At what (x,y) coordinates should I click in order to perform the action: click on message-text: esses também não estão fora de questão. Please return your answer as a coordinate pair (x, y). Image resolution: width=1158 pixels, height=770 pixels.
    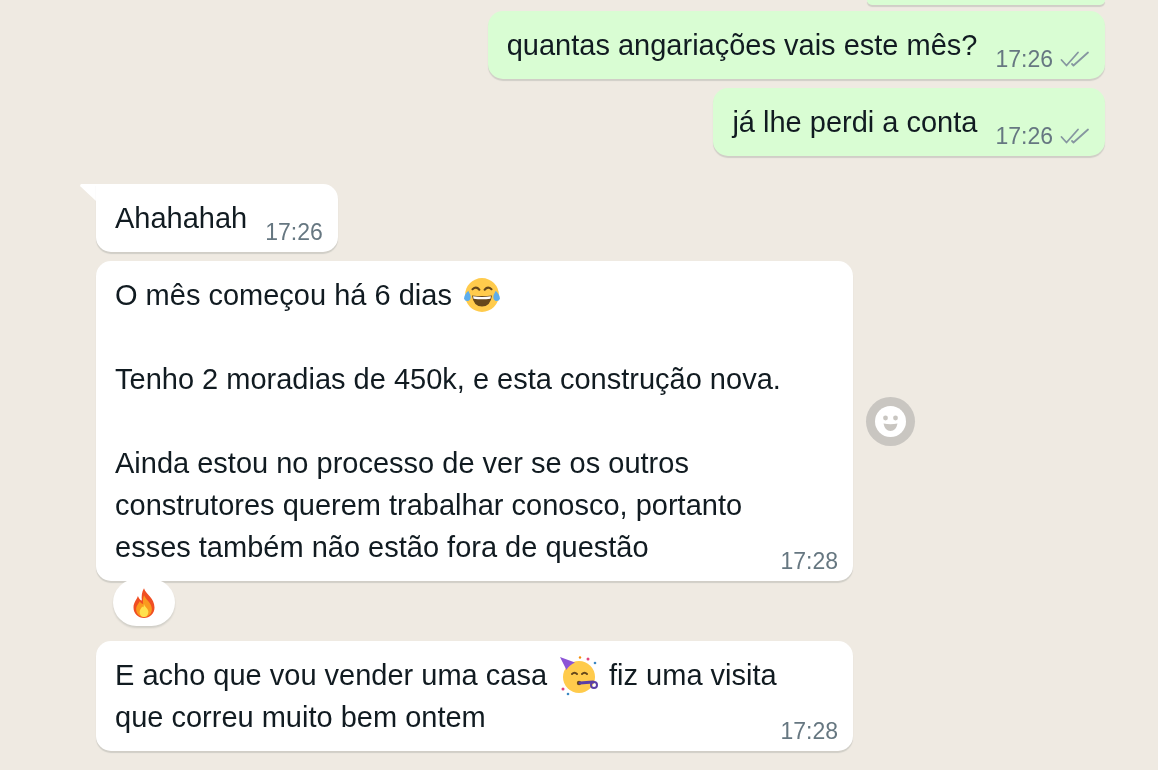
    Looking at the image, I should click on (382, 547).